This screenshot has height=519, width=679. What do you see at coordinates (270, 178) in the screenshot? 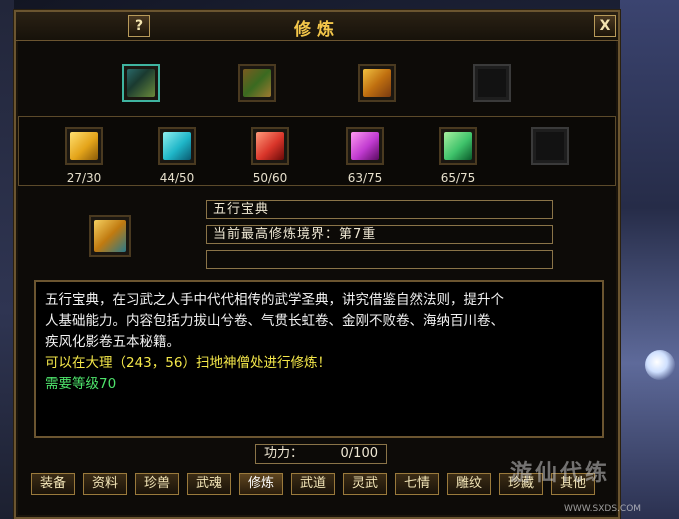
I see `manual-progress: 50/60` at bounding box center [270, 178].